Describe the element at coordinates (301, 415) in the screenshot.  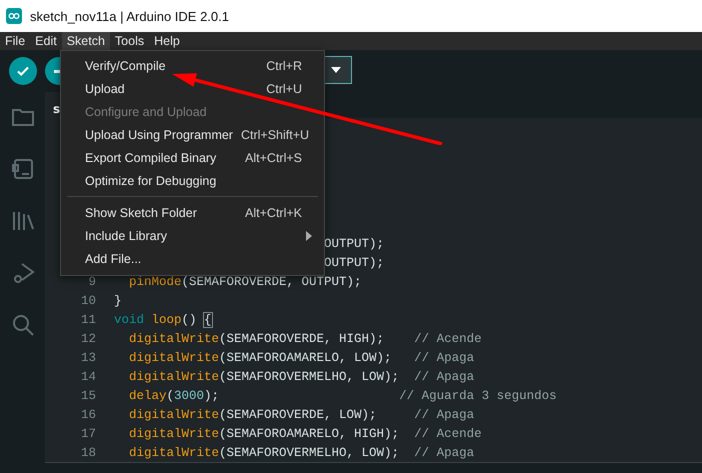
I see `code-line: digitalWrite(SEMAFOROVERDE, LOW); // Apaga` at that location.